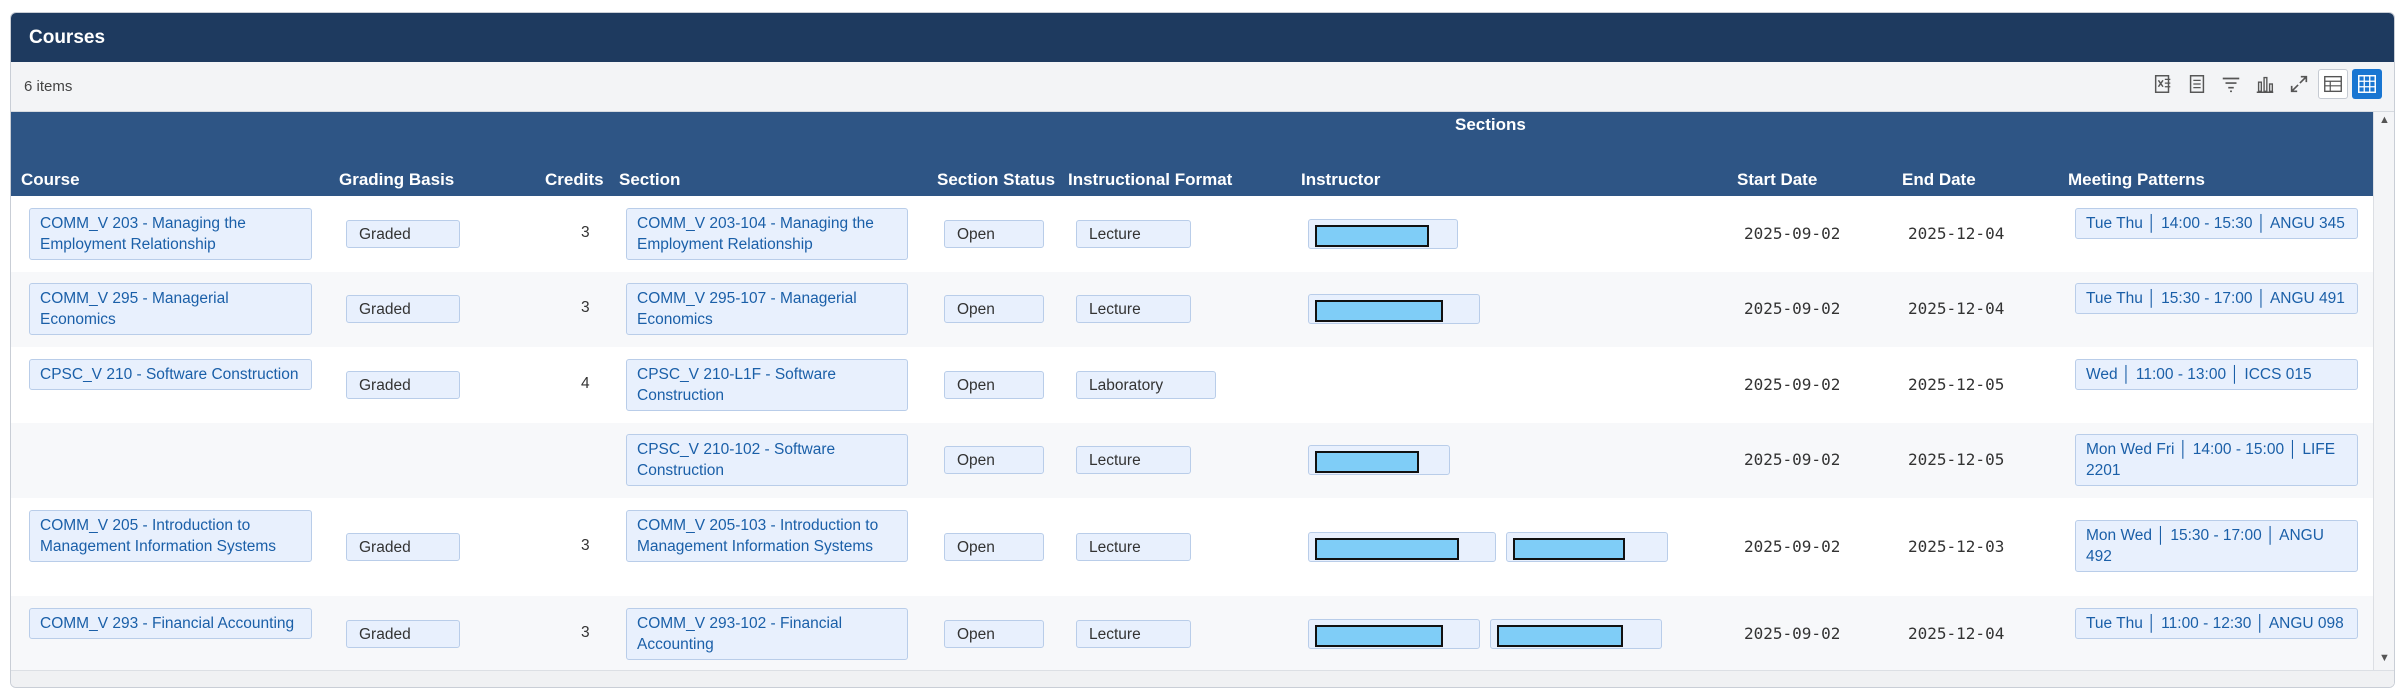 This screenshot has height=700, width=2405. I want to click on scroll-down-arrow-icon: ▼, so click(2384, 658).